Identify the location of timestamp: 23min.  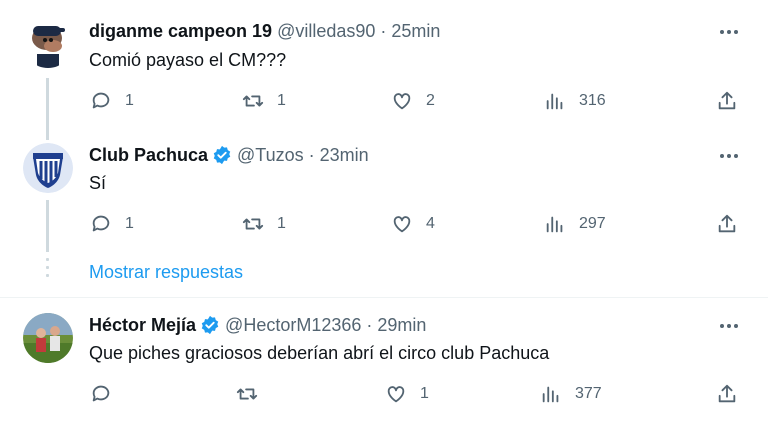
(344, 155).